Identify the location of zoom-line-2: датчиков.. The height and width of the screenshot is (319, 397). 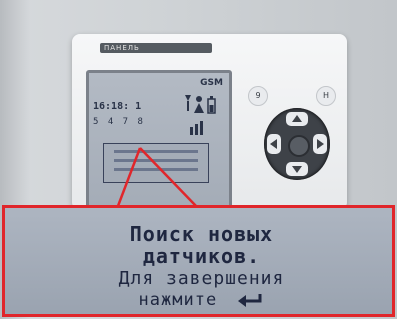
(201, 256).